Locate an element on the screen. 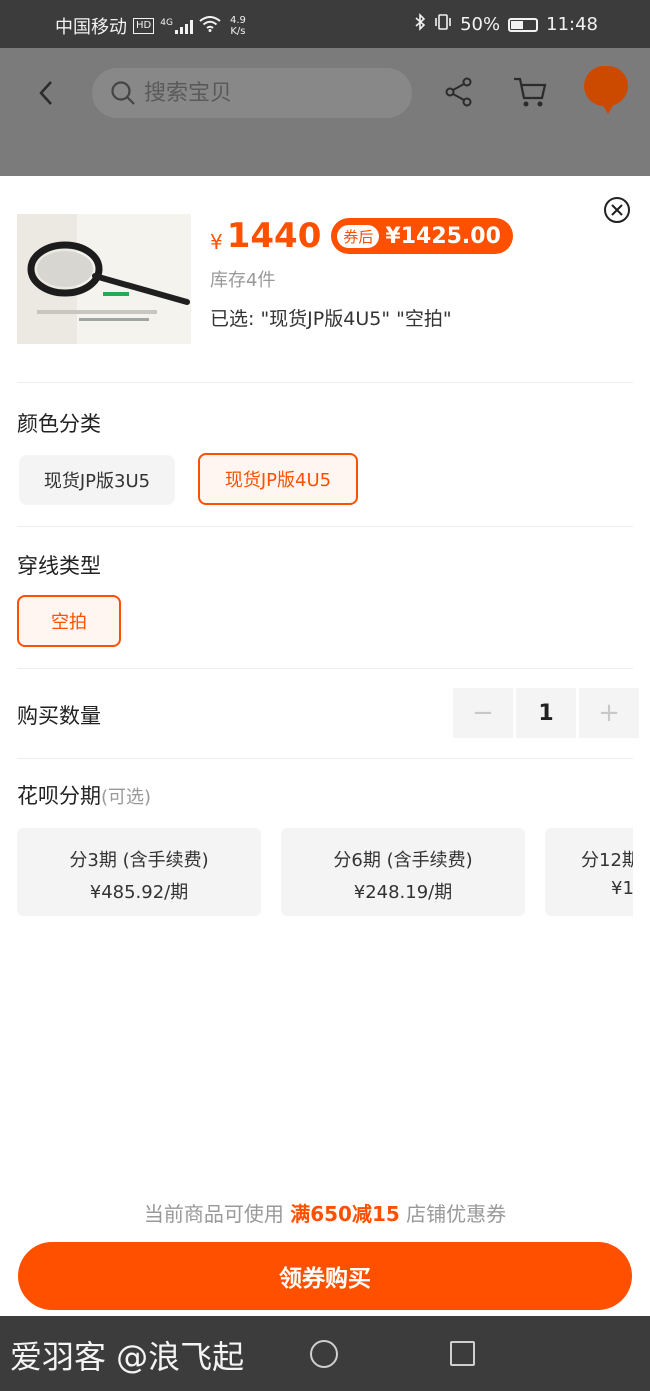  coupon-promo-text: 当前商品可使用 满650减15 店铺优惠券 is located at coordinates (325, 1212).